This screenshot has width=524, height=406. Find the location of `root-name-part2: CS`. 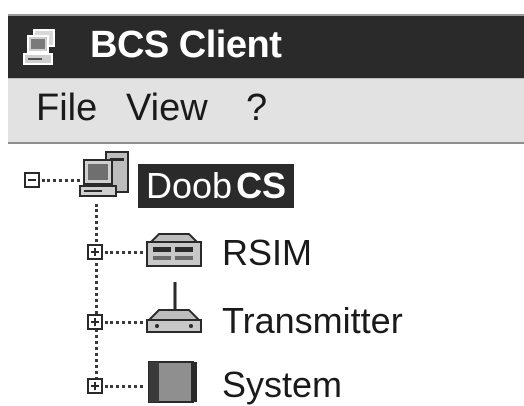

root-name-part2: CS is located at coordinates (261, 185).